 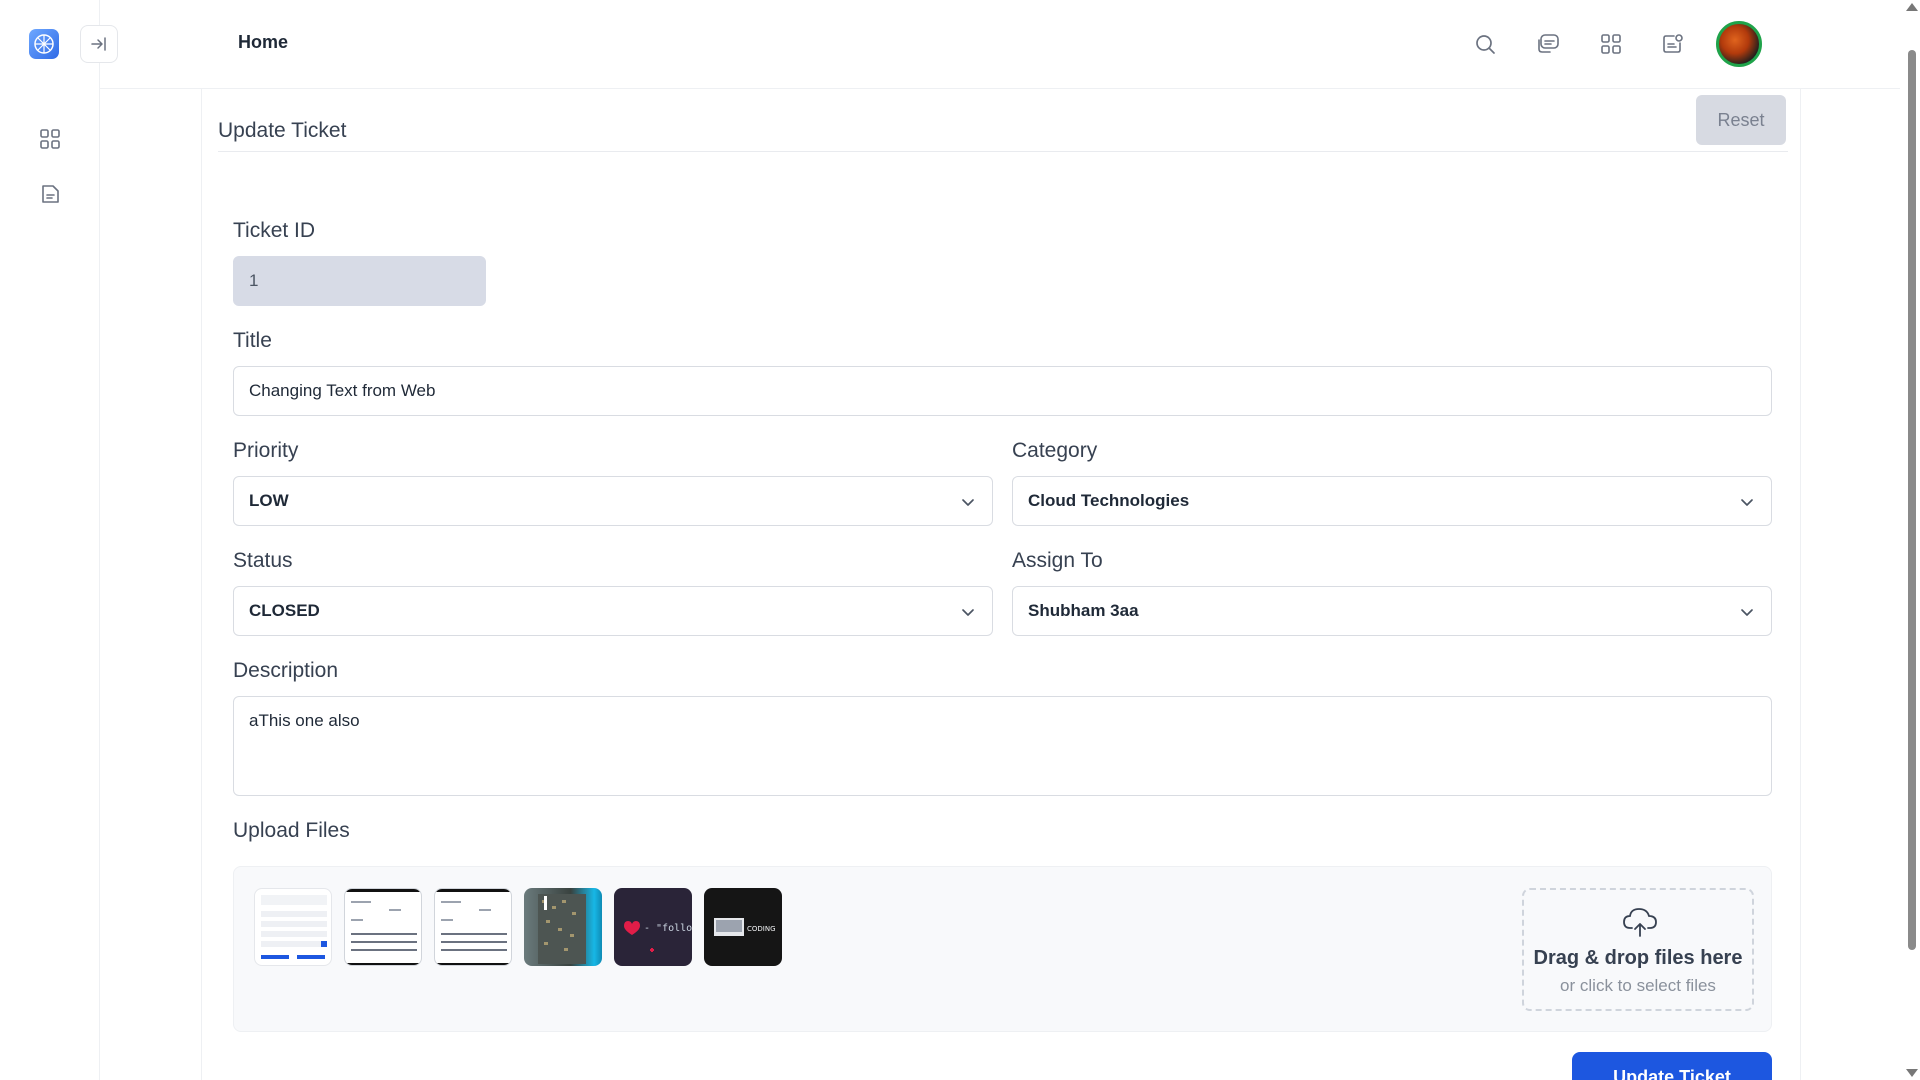 What do you see at coordinates (613, 611) in the screenshot?
I see `status-select: CLOSED` at bounding box center [613, 611].